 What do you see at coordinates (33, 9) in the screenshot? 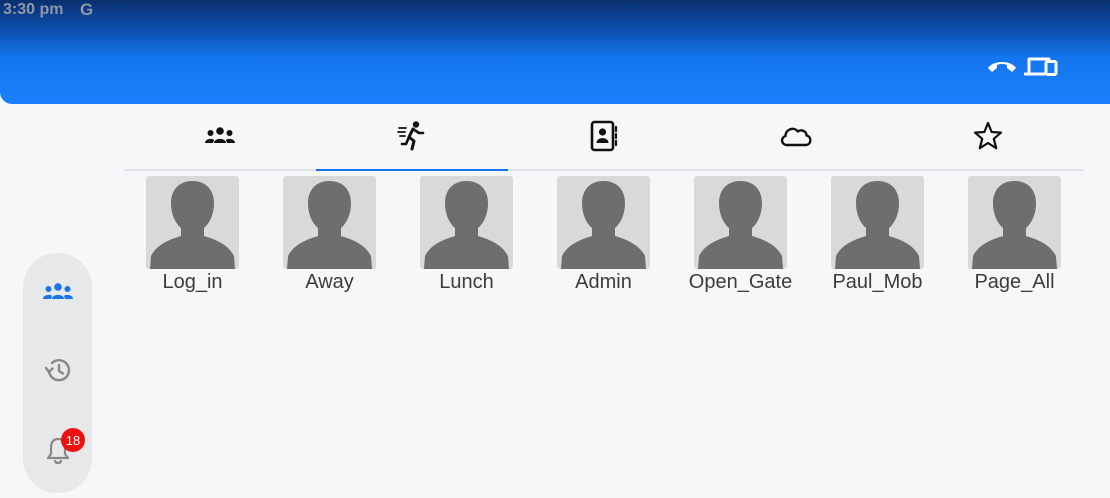
I see `status-time: 3:30 pm` at bounding box center [33, 9].